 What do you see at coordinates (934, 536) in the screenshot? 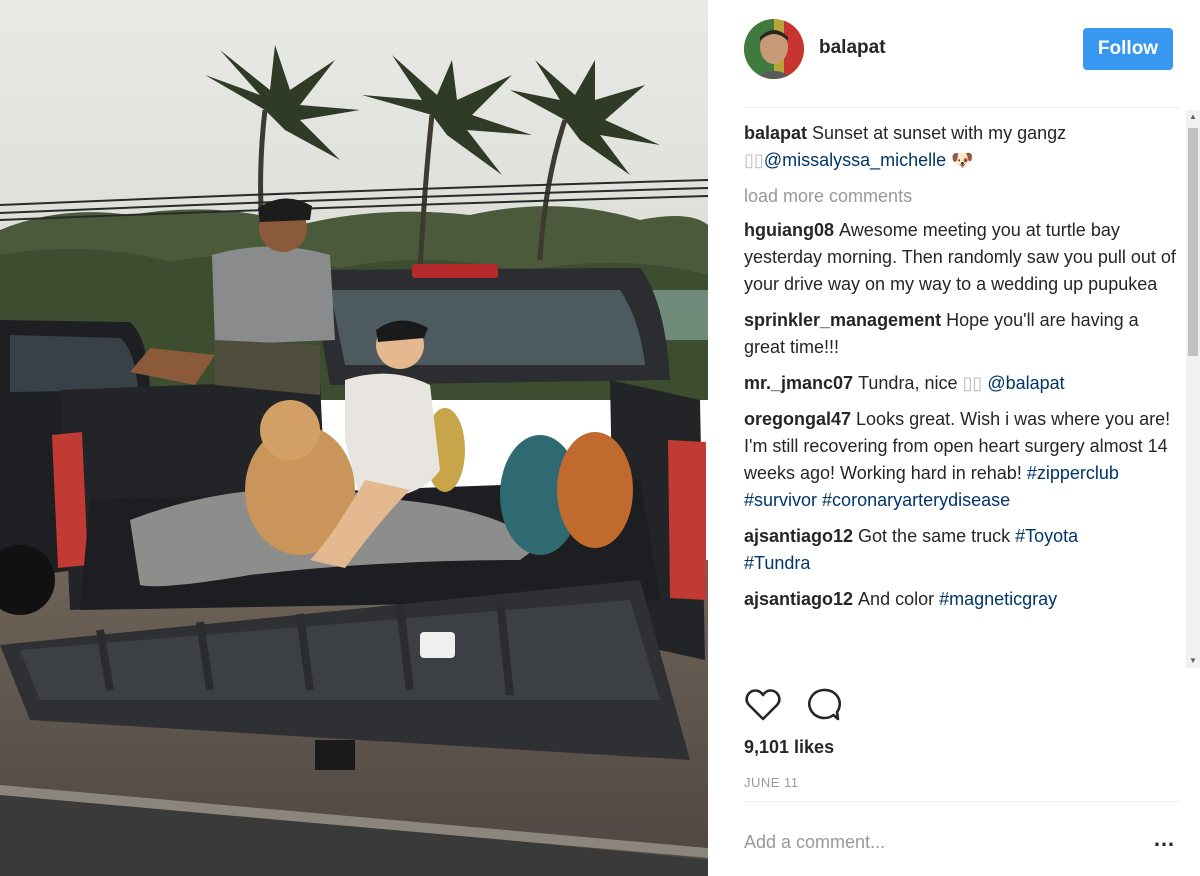
I see `comment-text: Got the same truck` at bounding box center [934, 536].